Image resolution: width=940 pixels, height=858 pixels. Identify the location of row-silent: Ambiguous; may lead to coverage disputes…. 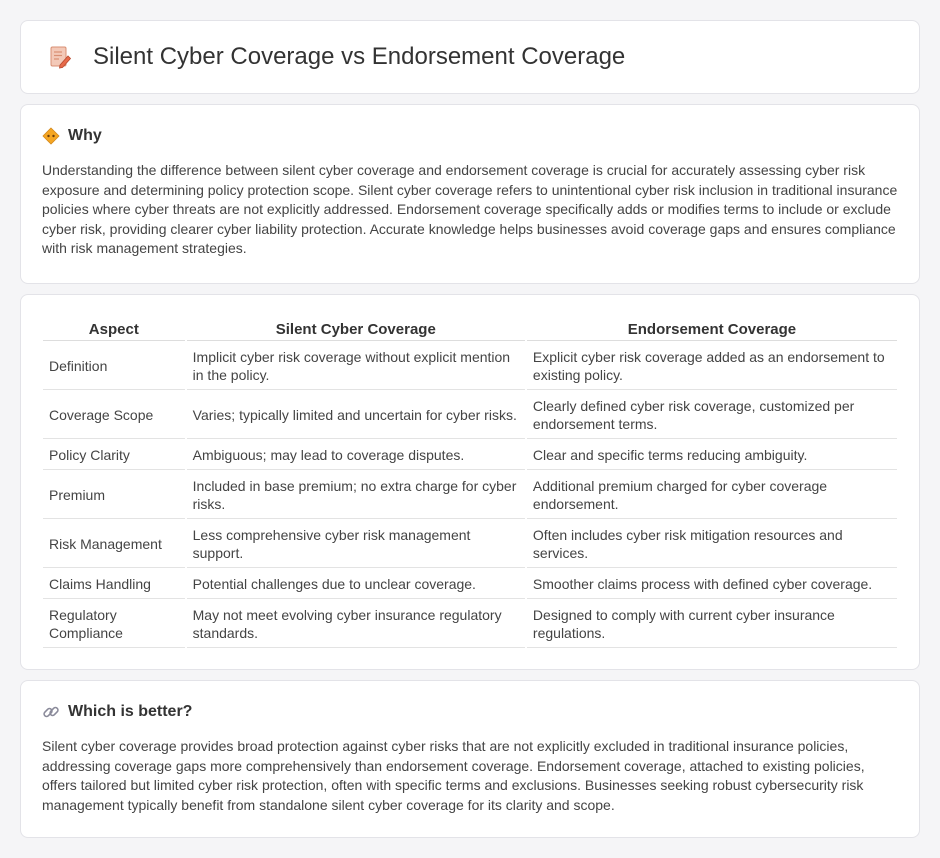
(355, 455).